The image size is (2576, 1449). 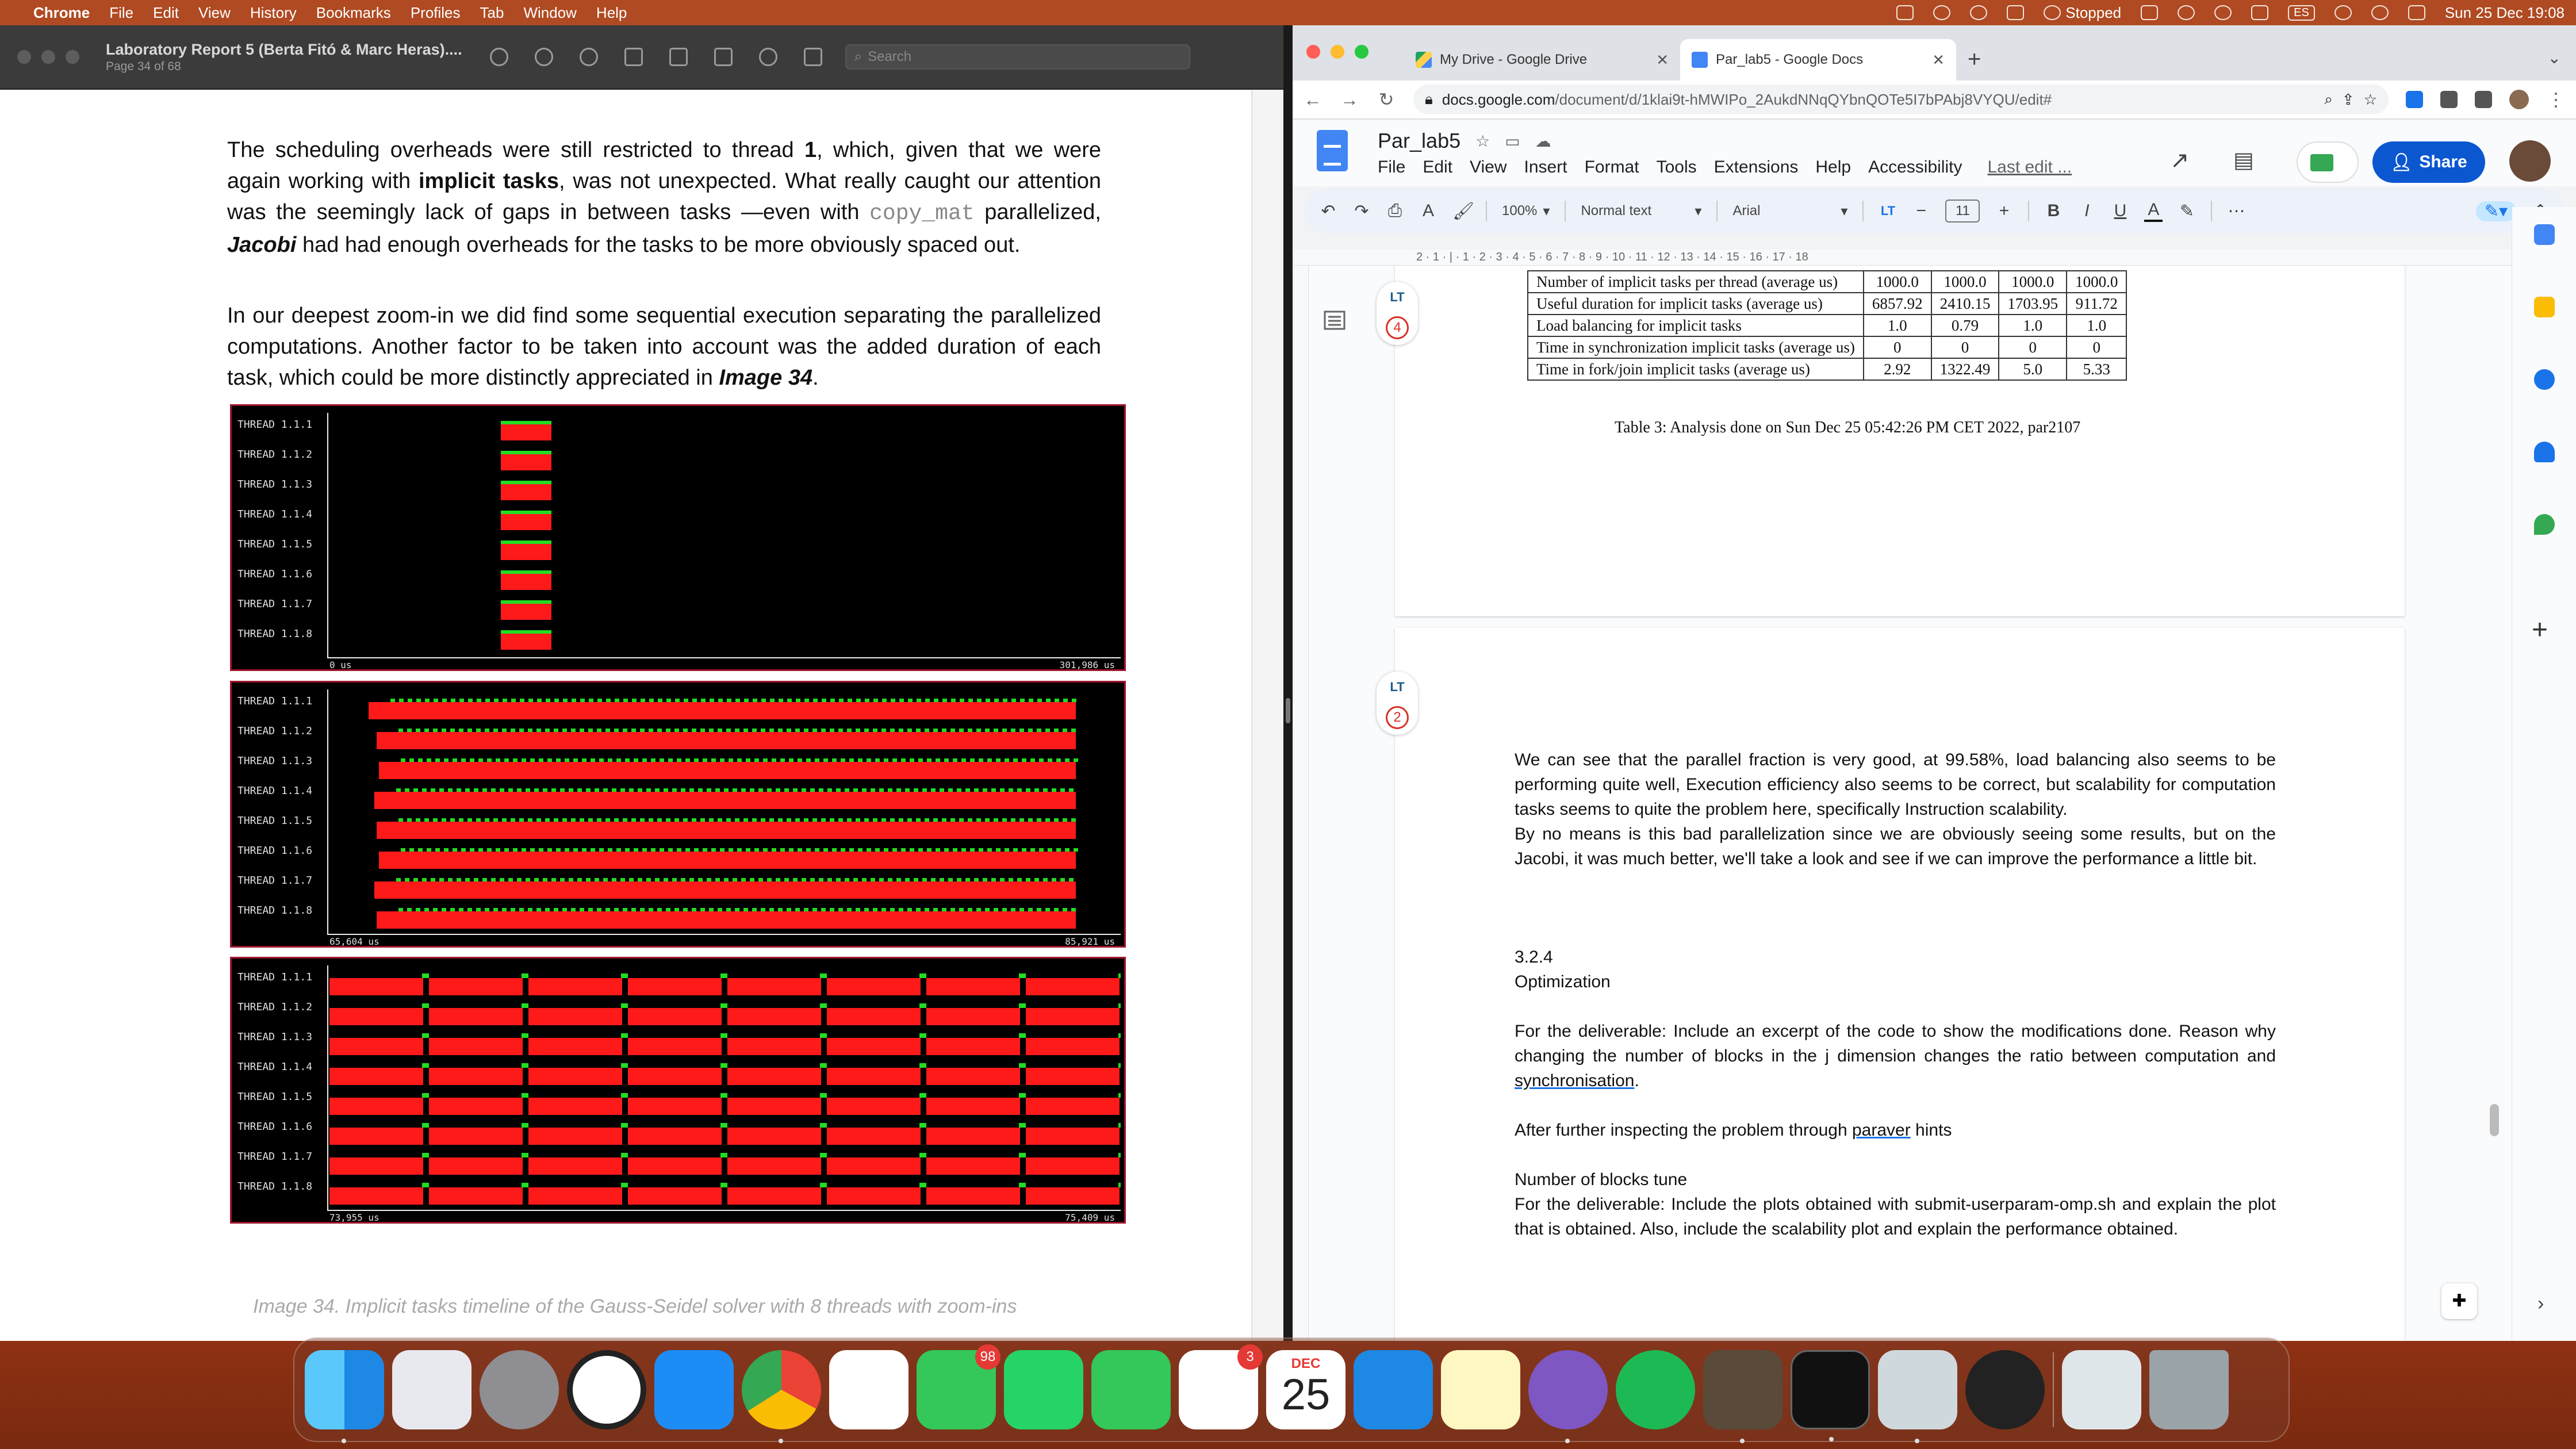 What do you see at coordinates (1349, 99) in the screenshot?
I see `forward-arrow-icon: →` at bounding box center [1349, 99].